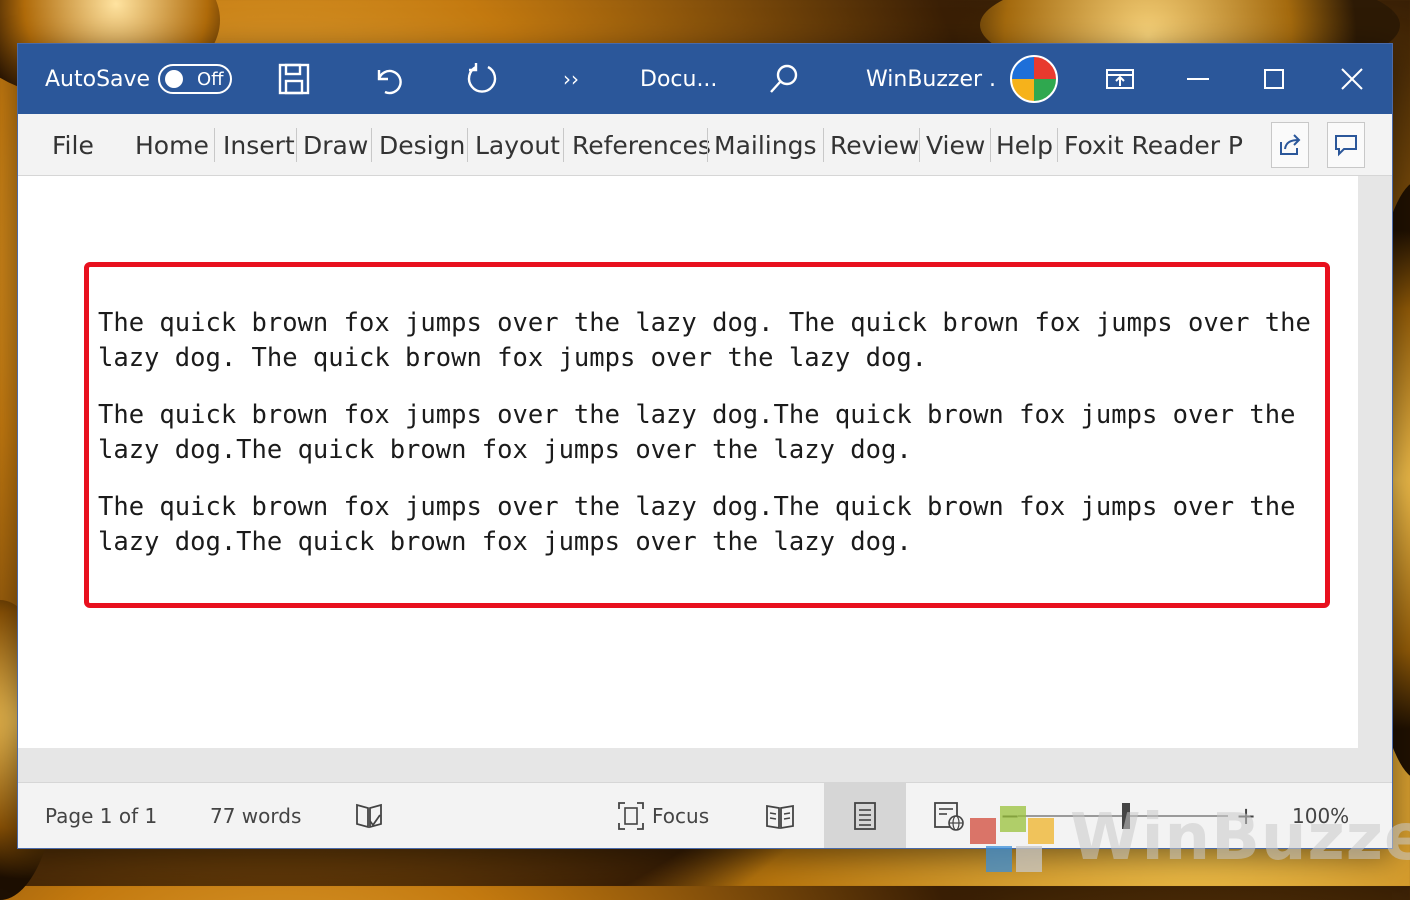 Image resolution: width=1410 pixels, height=900 pixels. What do you see at coordinates (335, 145) in the screenshot?
I see `tab-draw: Draw` at bounding box center [335, 145].